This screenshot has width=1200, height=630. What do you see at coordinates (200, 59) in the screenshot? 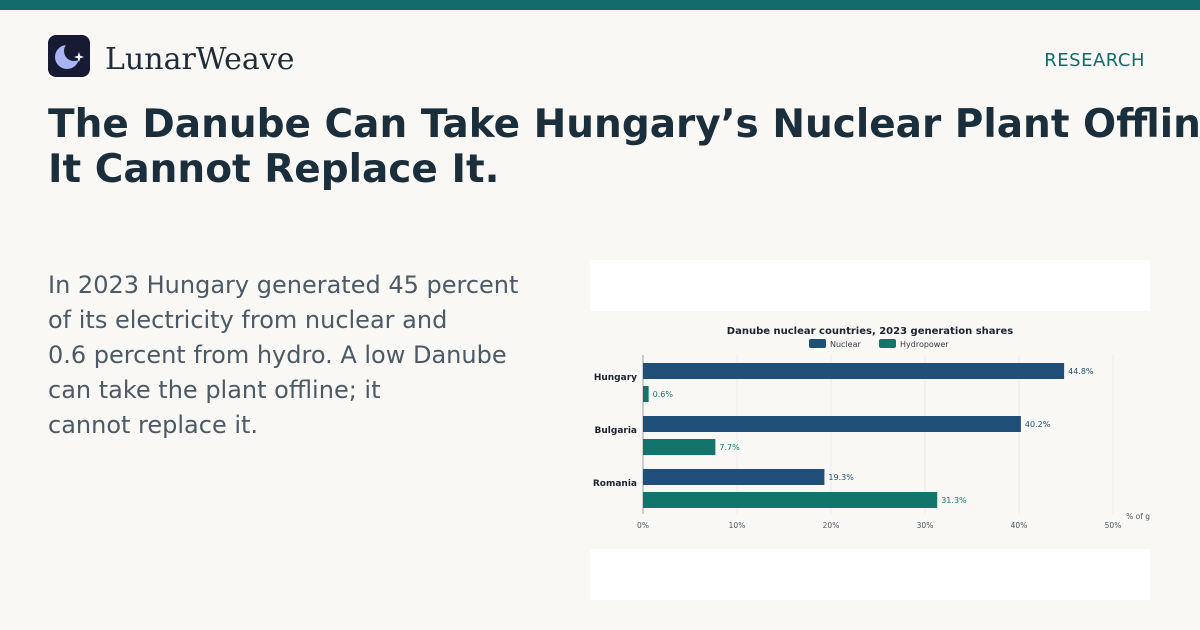
I see `brand-name: LunarWeave` at bounding box center [200, 59].